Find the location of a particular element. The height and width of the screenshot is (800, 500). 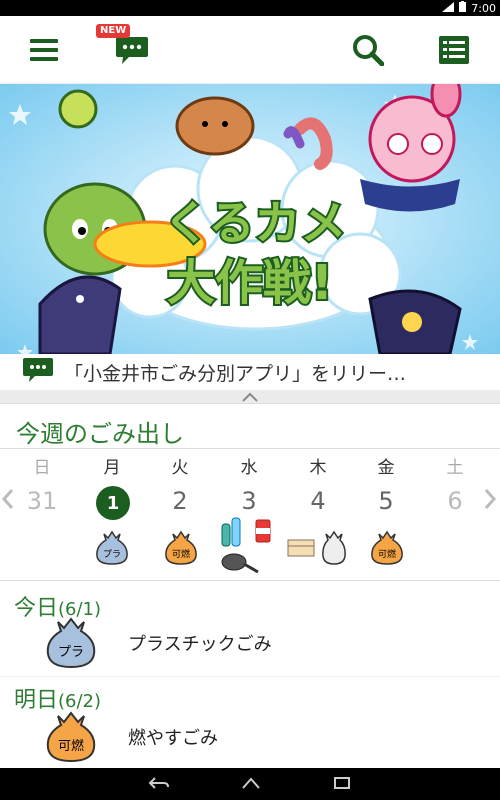

next-week-button is located at coordinates (490, 502).